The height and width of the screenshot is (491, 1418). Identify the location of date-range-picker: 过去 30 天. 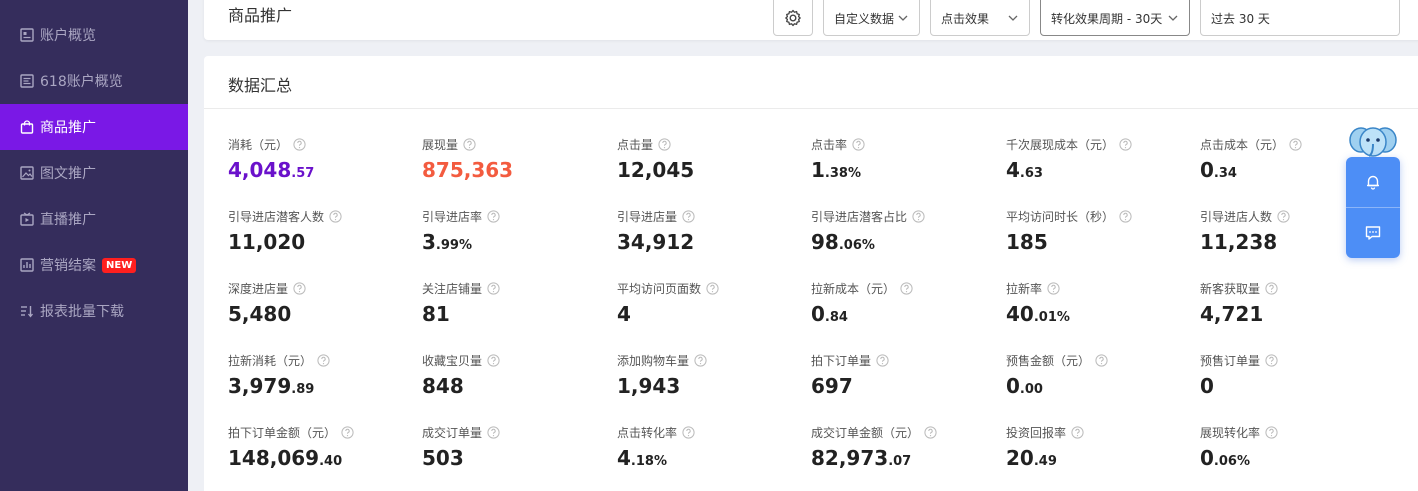
(1300, 18).